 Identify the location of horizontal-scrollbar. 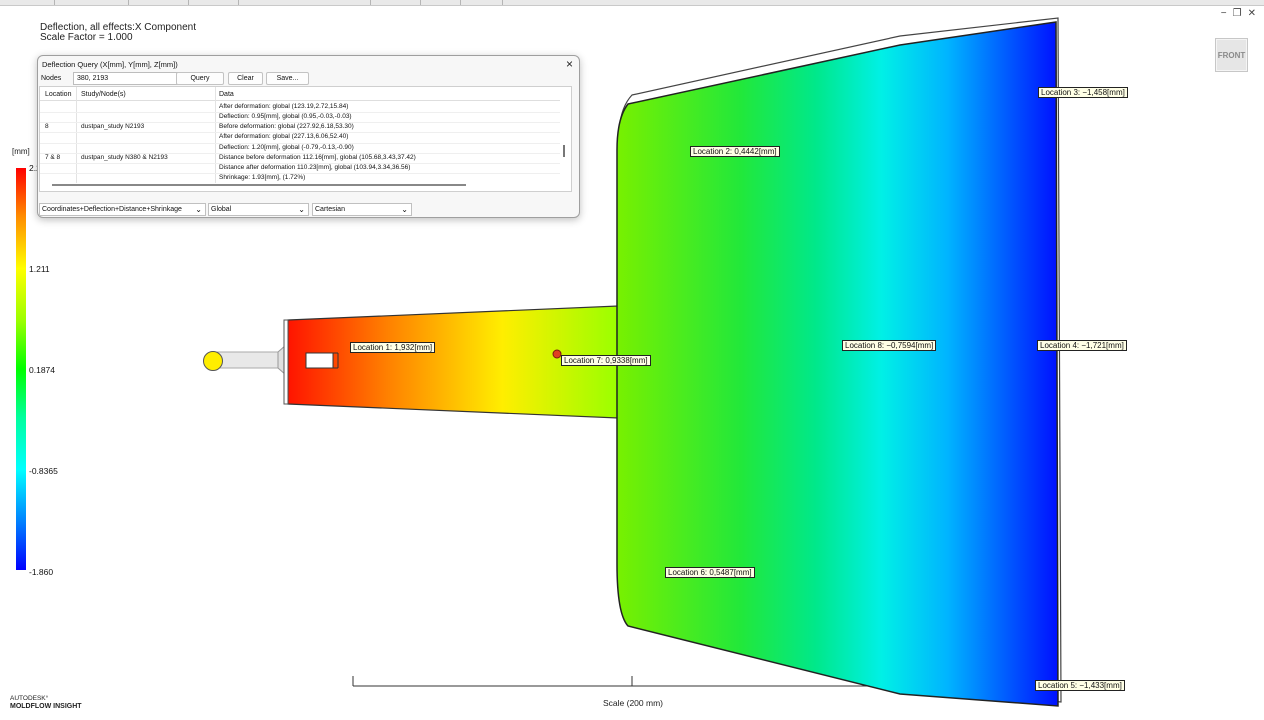
(259, 185).